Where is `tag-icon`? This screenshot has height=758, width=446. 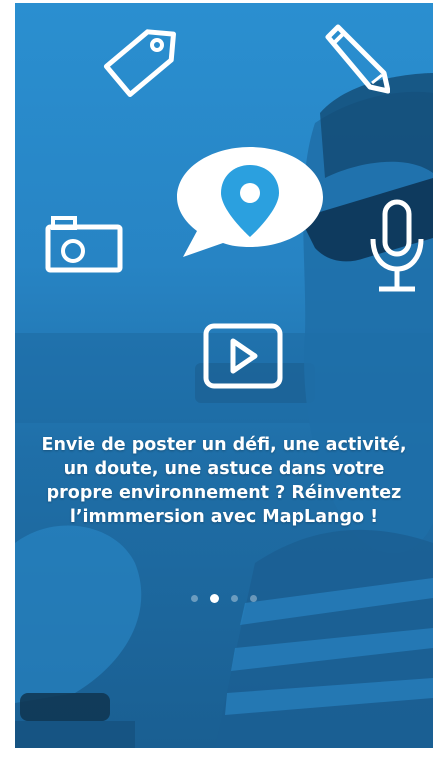 tag-icon is located at coordinates (137, 61).